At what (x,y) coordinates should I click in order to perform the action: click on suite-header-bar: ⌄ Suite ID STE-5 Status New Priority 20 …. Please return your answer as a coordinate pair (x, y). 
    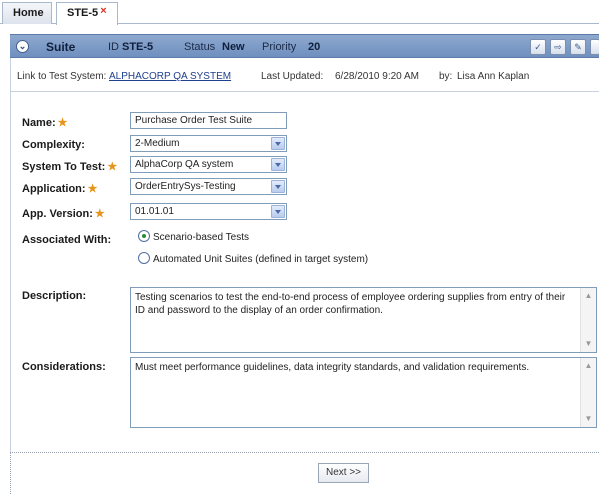
    Looking at the image, I should click on (304, 46).